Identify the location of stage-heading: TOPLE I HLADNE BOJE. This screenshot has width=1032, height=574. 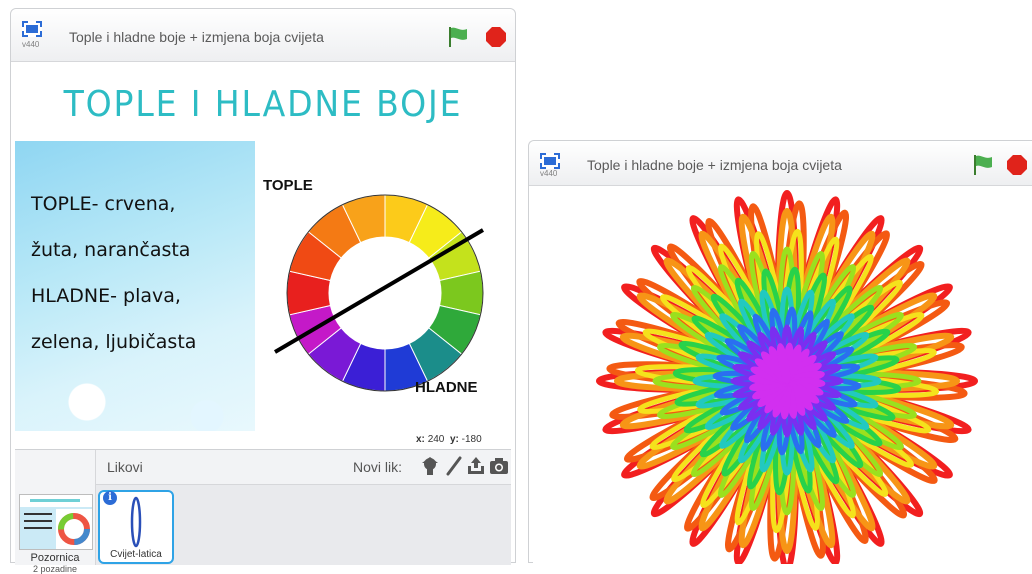
(263, 104).